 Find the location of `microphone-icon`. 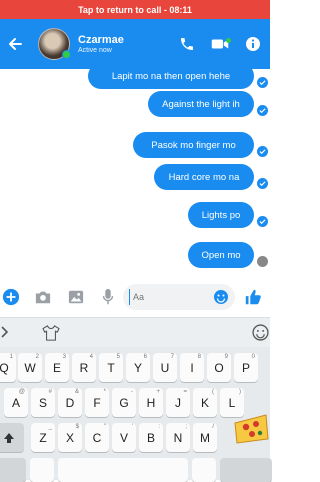

microphone-icon is located at coordinates (108, 297).